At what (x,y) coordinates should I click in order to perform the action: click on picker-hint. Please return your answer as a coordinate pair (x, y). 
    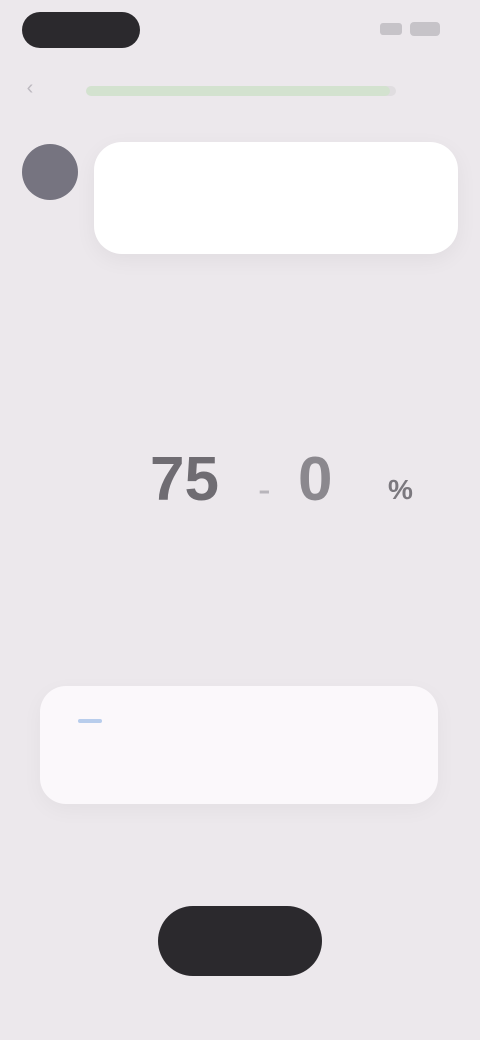
    Looking at the image, I should click on (200, 307).